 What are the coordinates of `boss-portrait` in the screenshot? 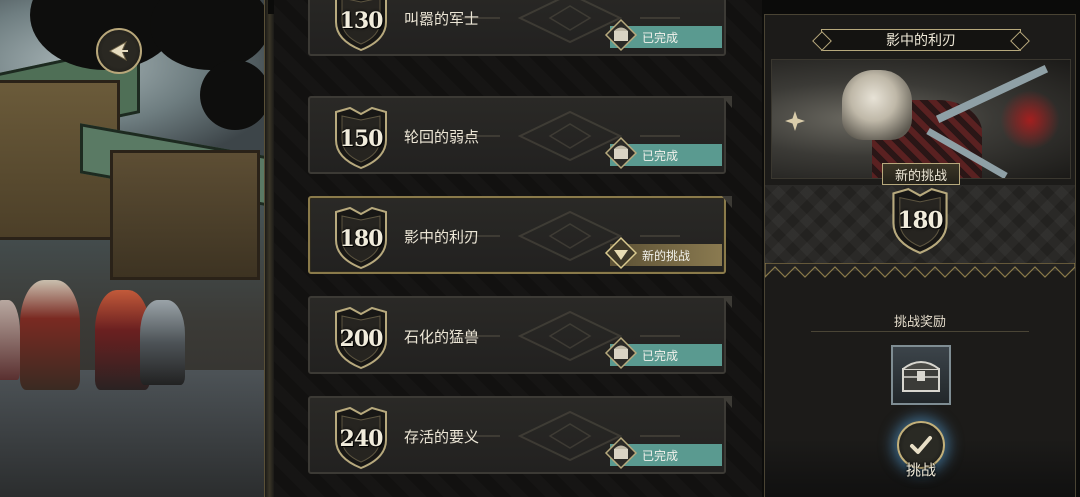 It's located at (921, 119).